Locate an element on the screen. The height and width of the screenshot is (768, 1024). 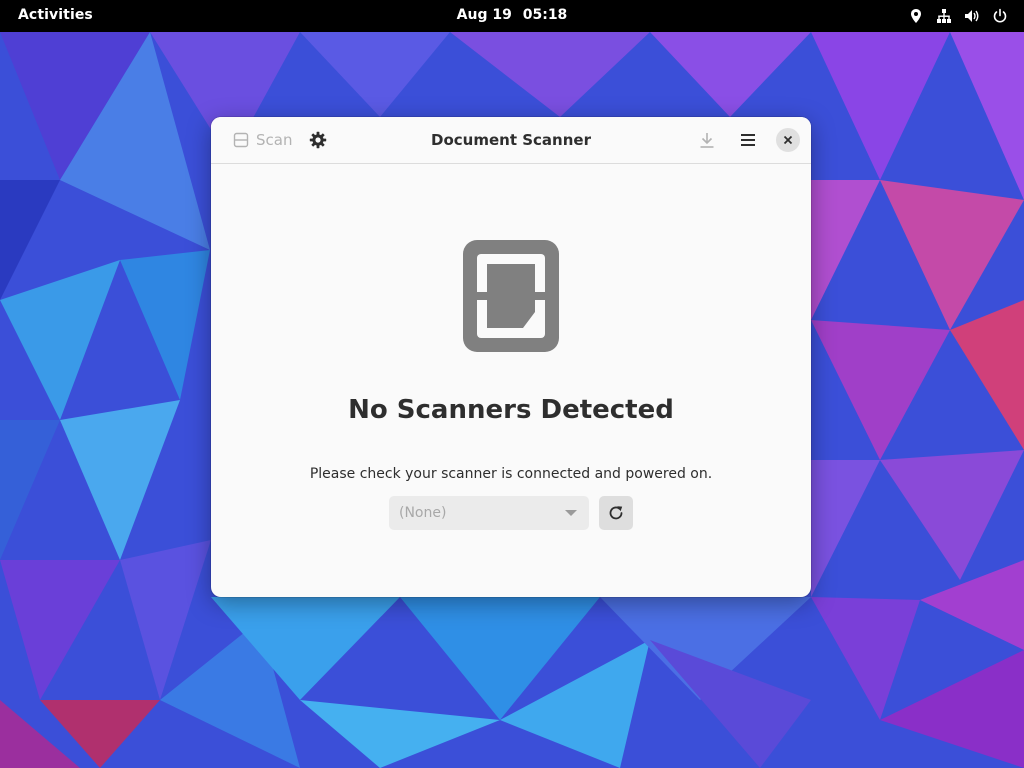
download-icon is located at coordinates (707, 140).